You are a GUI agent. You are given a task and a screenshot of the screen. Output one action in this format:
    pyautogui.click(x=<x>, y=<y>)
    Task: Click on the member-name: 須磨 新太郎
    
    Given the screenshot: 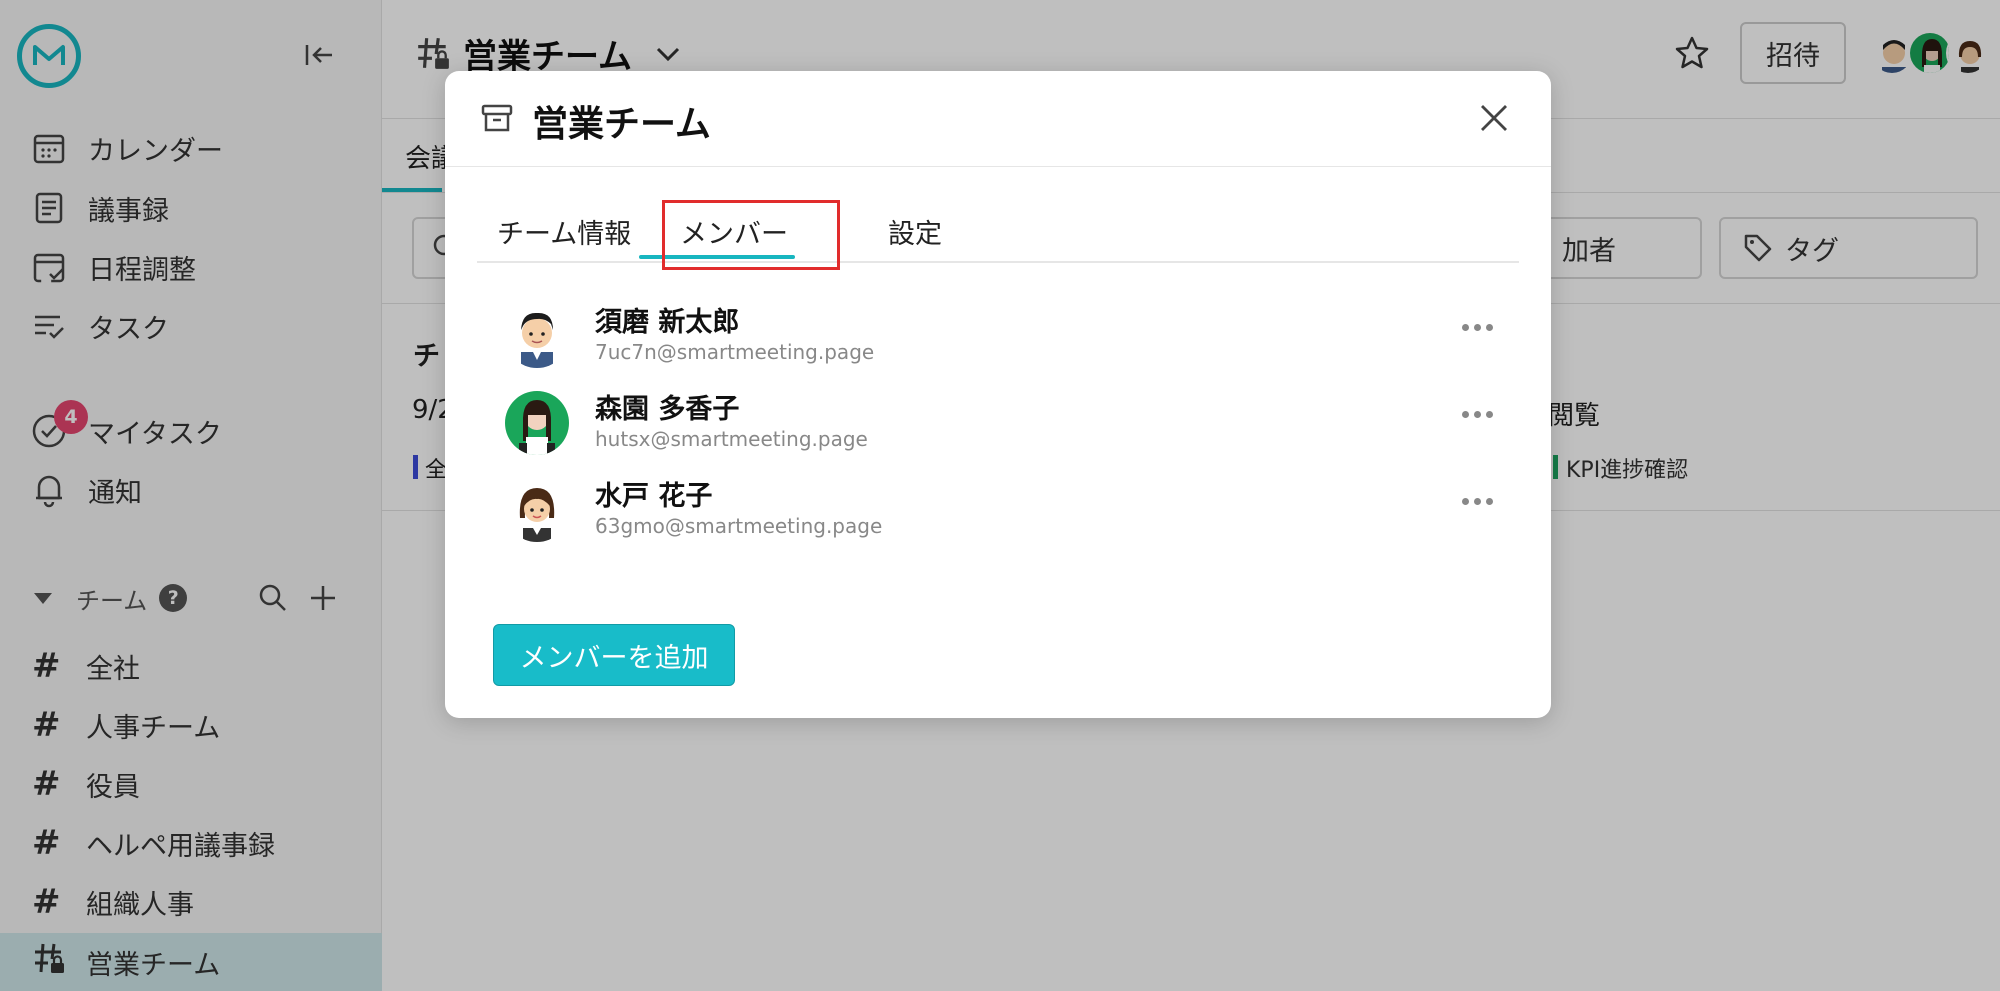 What is the action you would take?
    pyautogui.click(x=667, y=322)
    